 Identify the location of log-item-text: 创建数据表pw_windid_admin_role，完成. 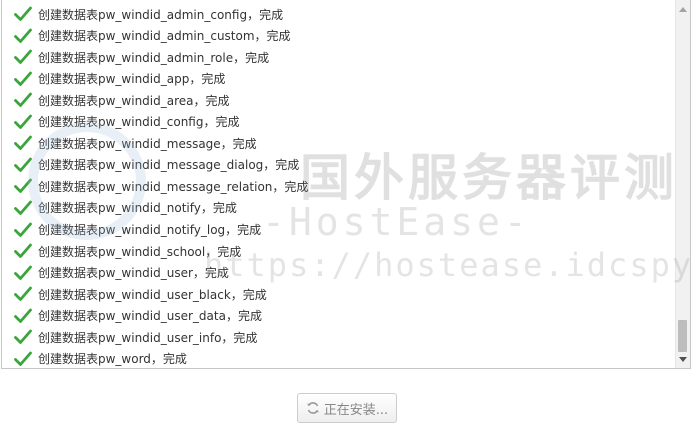
(154, 57).